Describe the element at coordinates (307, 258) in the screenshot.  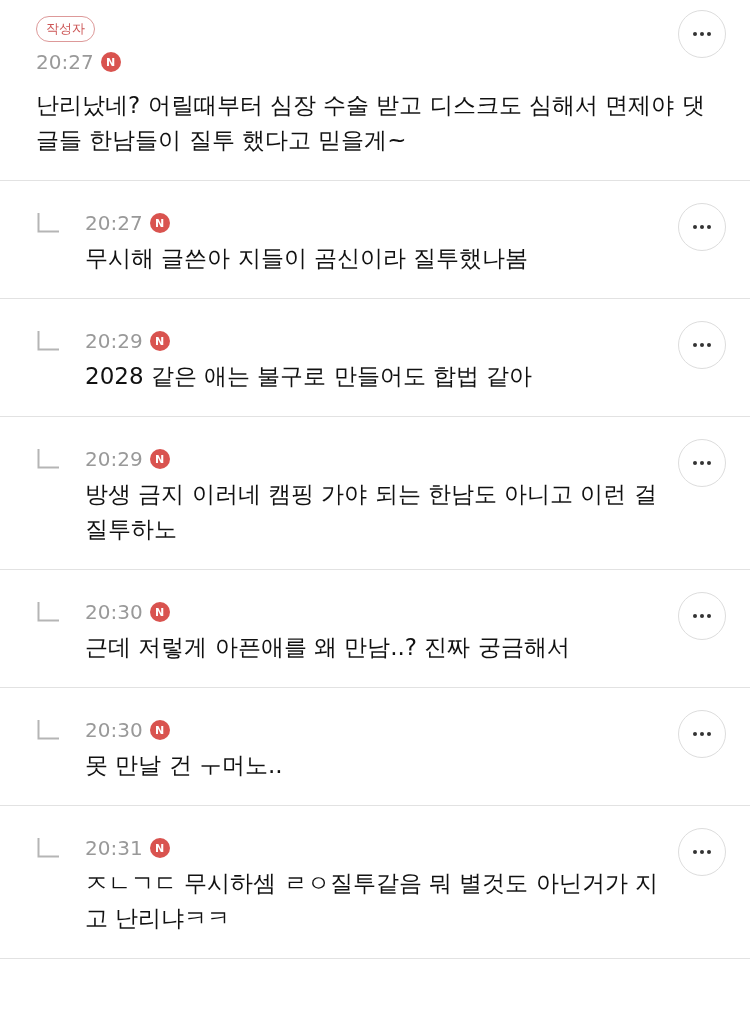
I see `comment-text: 무시해 글쓴아 지들이 곰신이라 질투했나봄` at that location.